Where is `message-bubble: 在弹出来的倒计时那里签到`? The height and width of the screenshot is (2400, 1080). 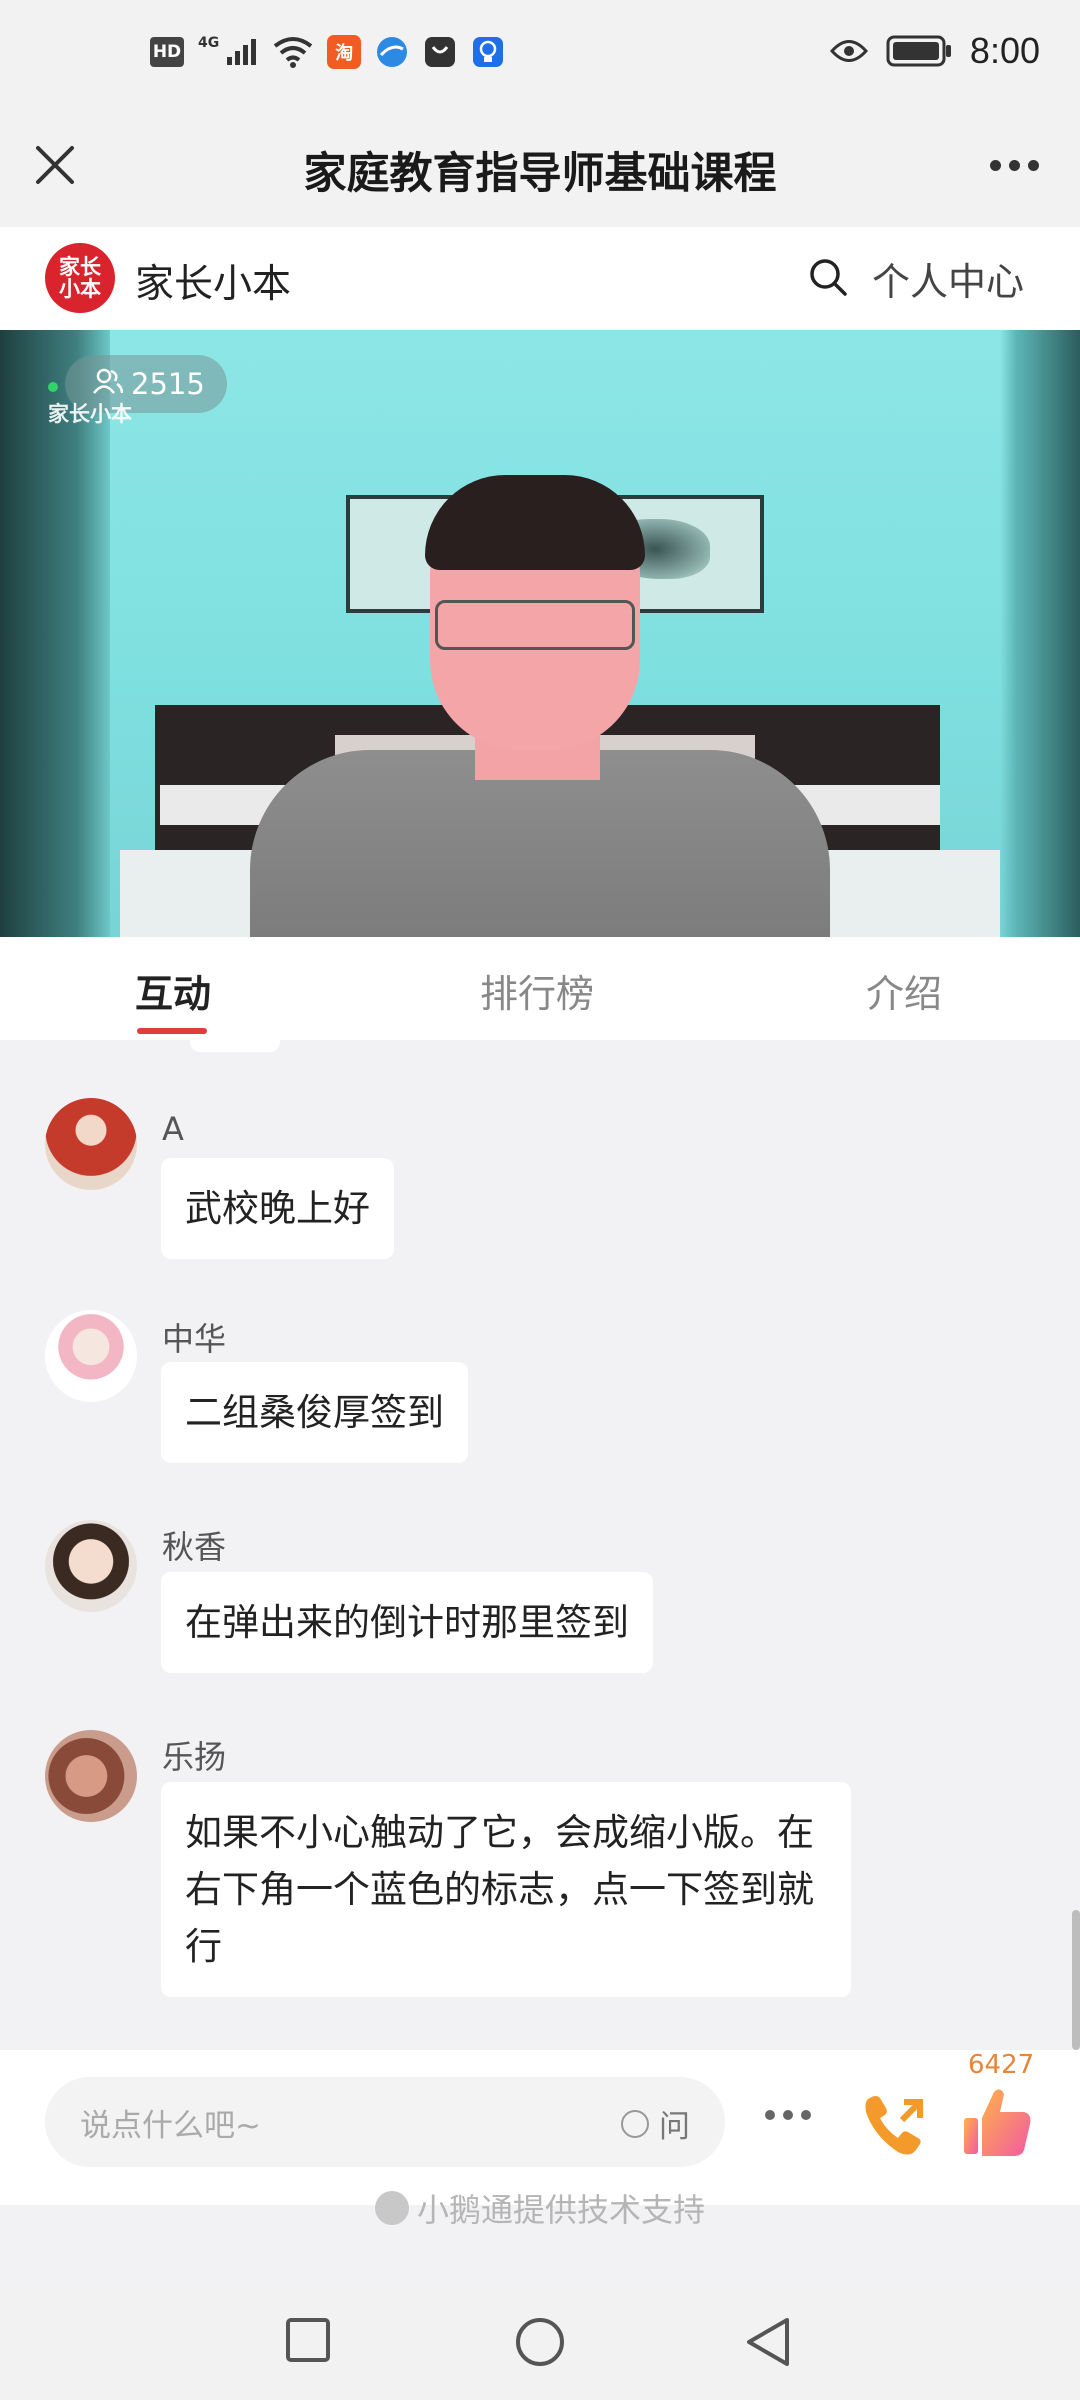 message-bubble: 在弹出来的倒计时那里签到 is located at coordinates (407, 1622).